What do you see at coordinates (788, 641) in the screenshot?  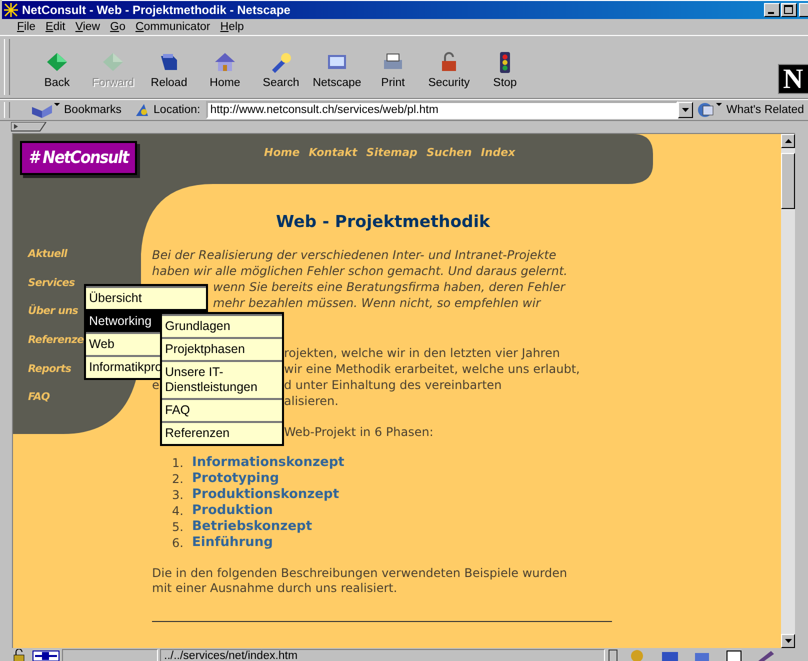 I see `scroll-down-icon` at bounding box center [788, 641].